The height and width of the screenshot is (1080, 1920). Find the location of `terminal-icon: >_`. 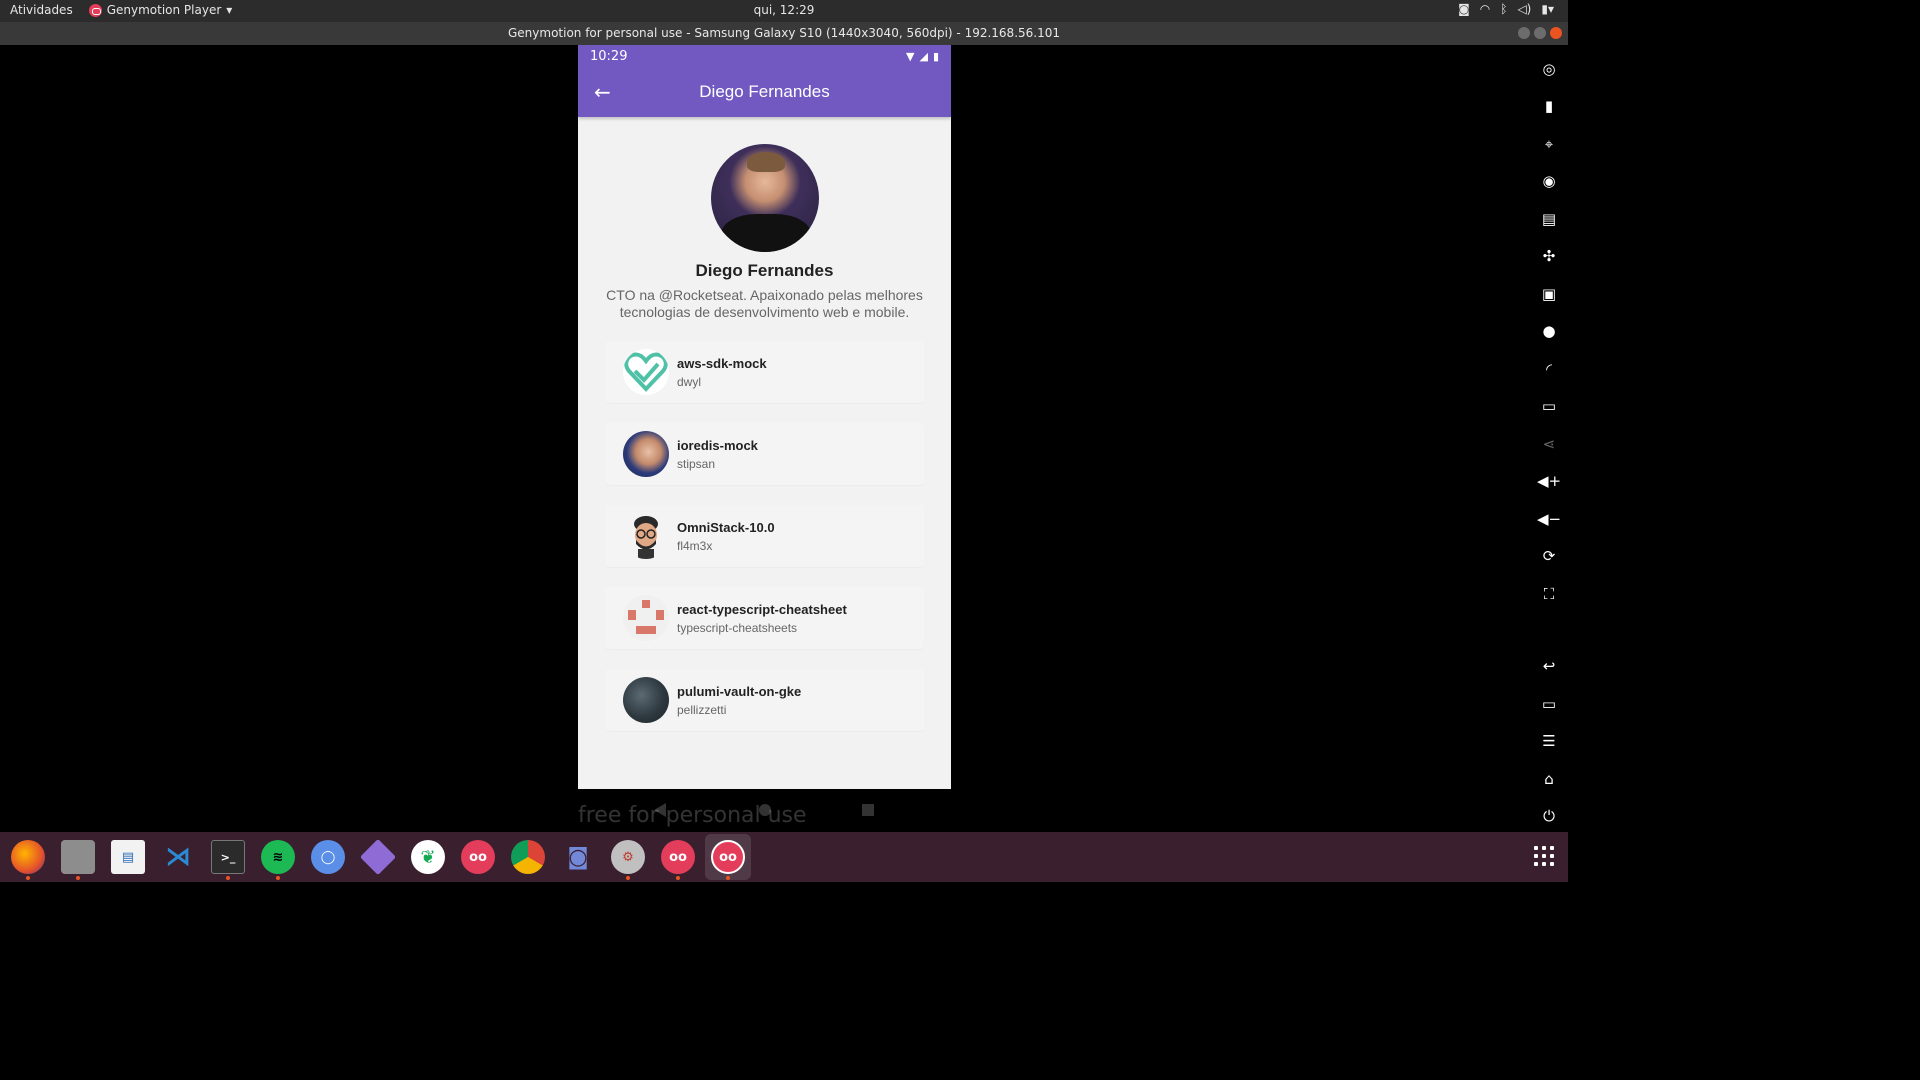

terminal-icon: >_ is located at coordinates (228, 857).